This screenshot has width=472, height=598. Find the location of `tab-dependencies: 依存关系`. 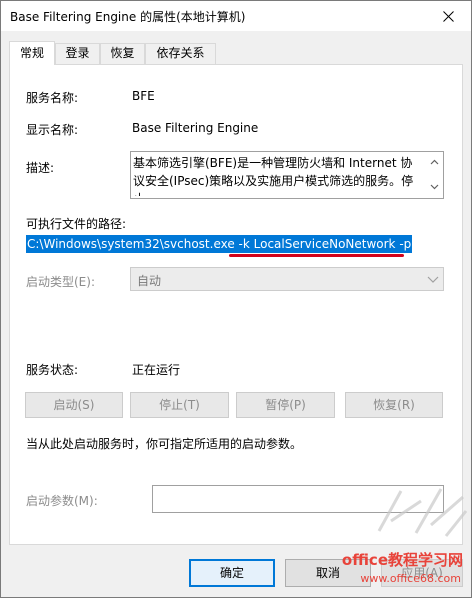

tab-dependencies: 依存关系 is located at coordinates (180, 53).